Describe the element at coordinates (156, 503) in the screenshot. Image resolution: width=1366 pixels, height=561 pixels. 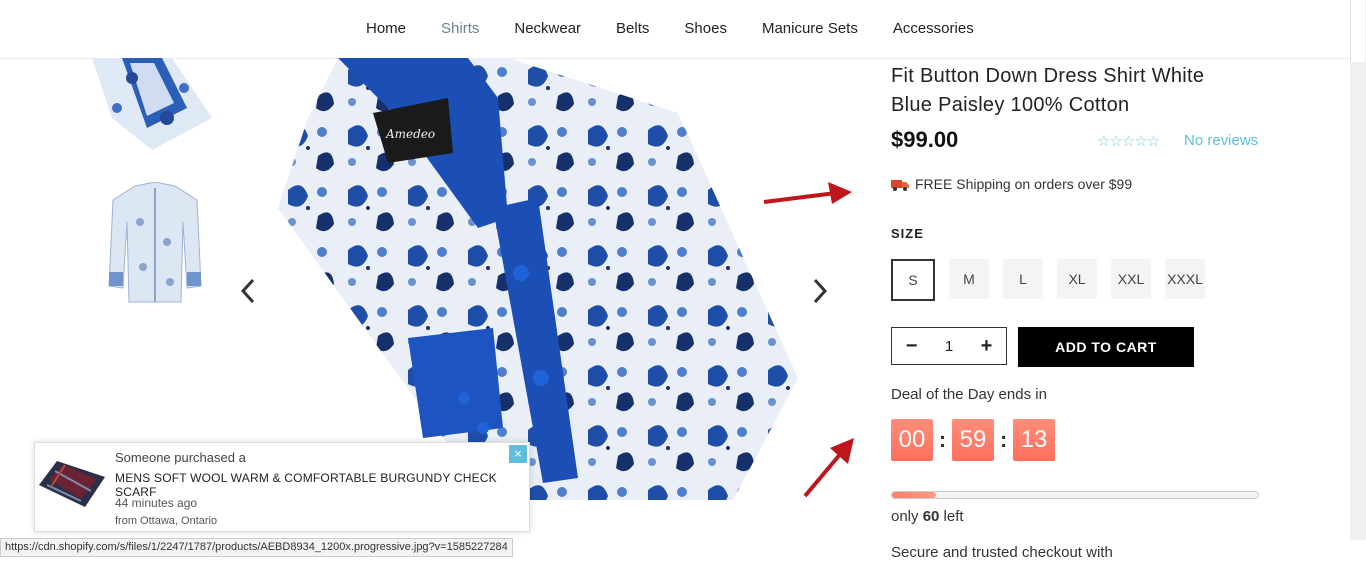
I see `popup-time: 44 minutes ago` at that location.